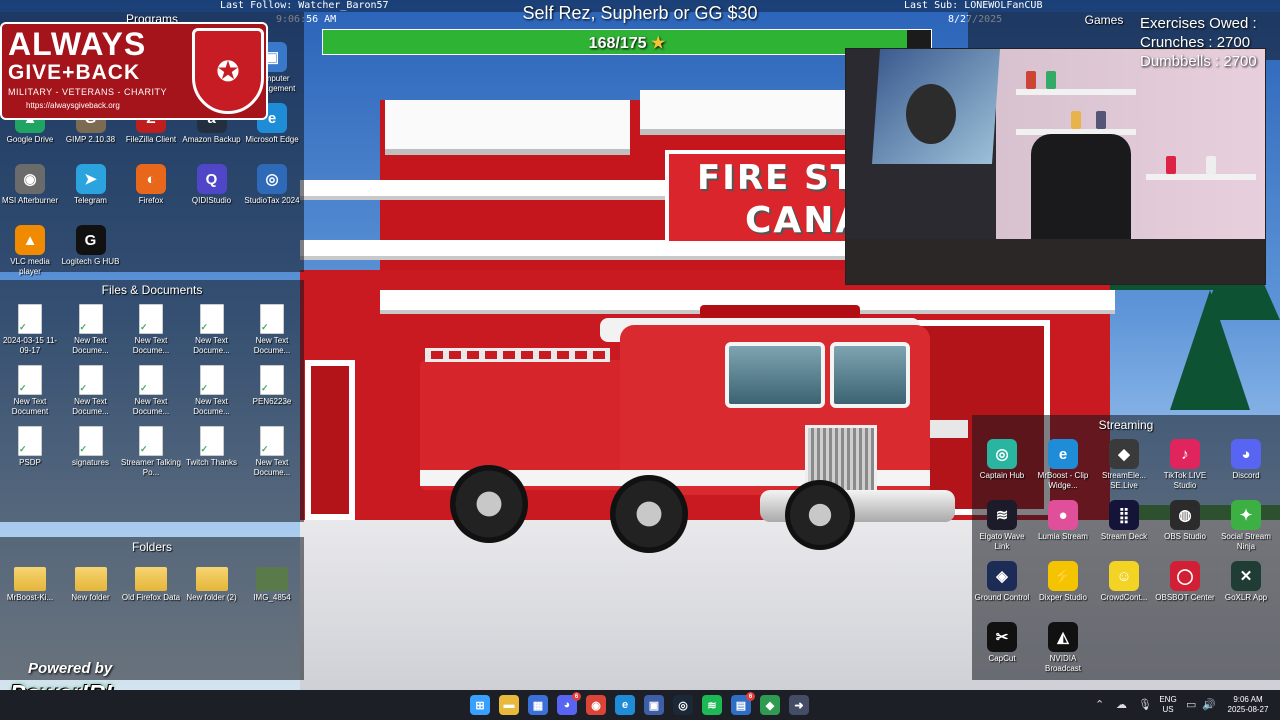 This screenshot has width=1280, height=720. I want to click on desktop-shortcut: ✕ GoXLR App, so click(1246, 582).